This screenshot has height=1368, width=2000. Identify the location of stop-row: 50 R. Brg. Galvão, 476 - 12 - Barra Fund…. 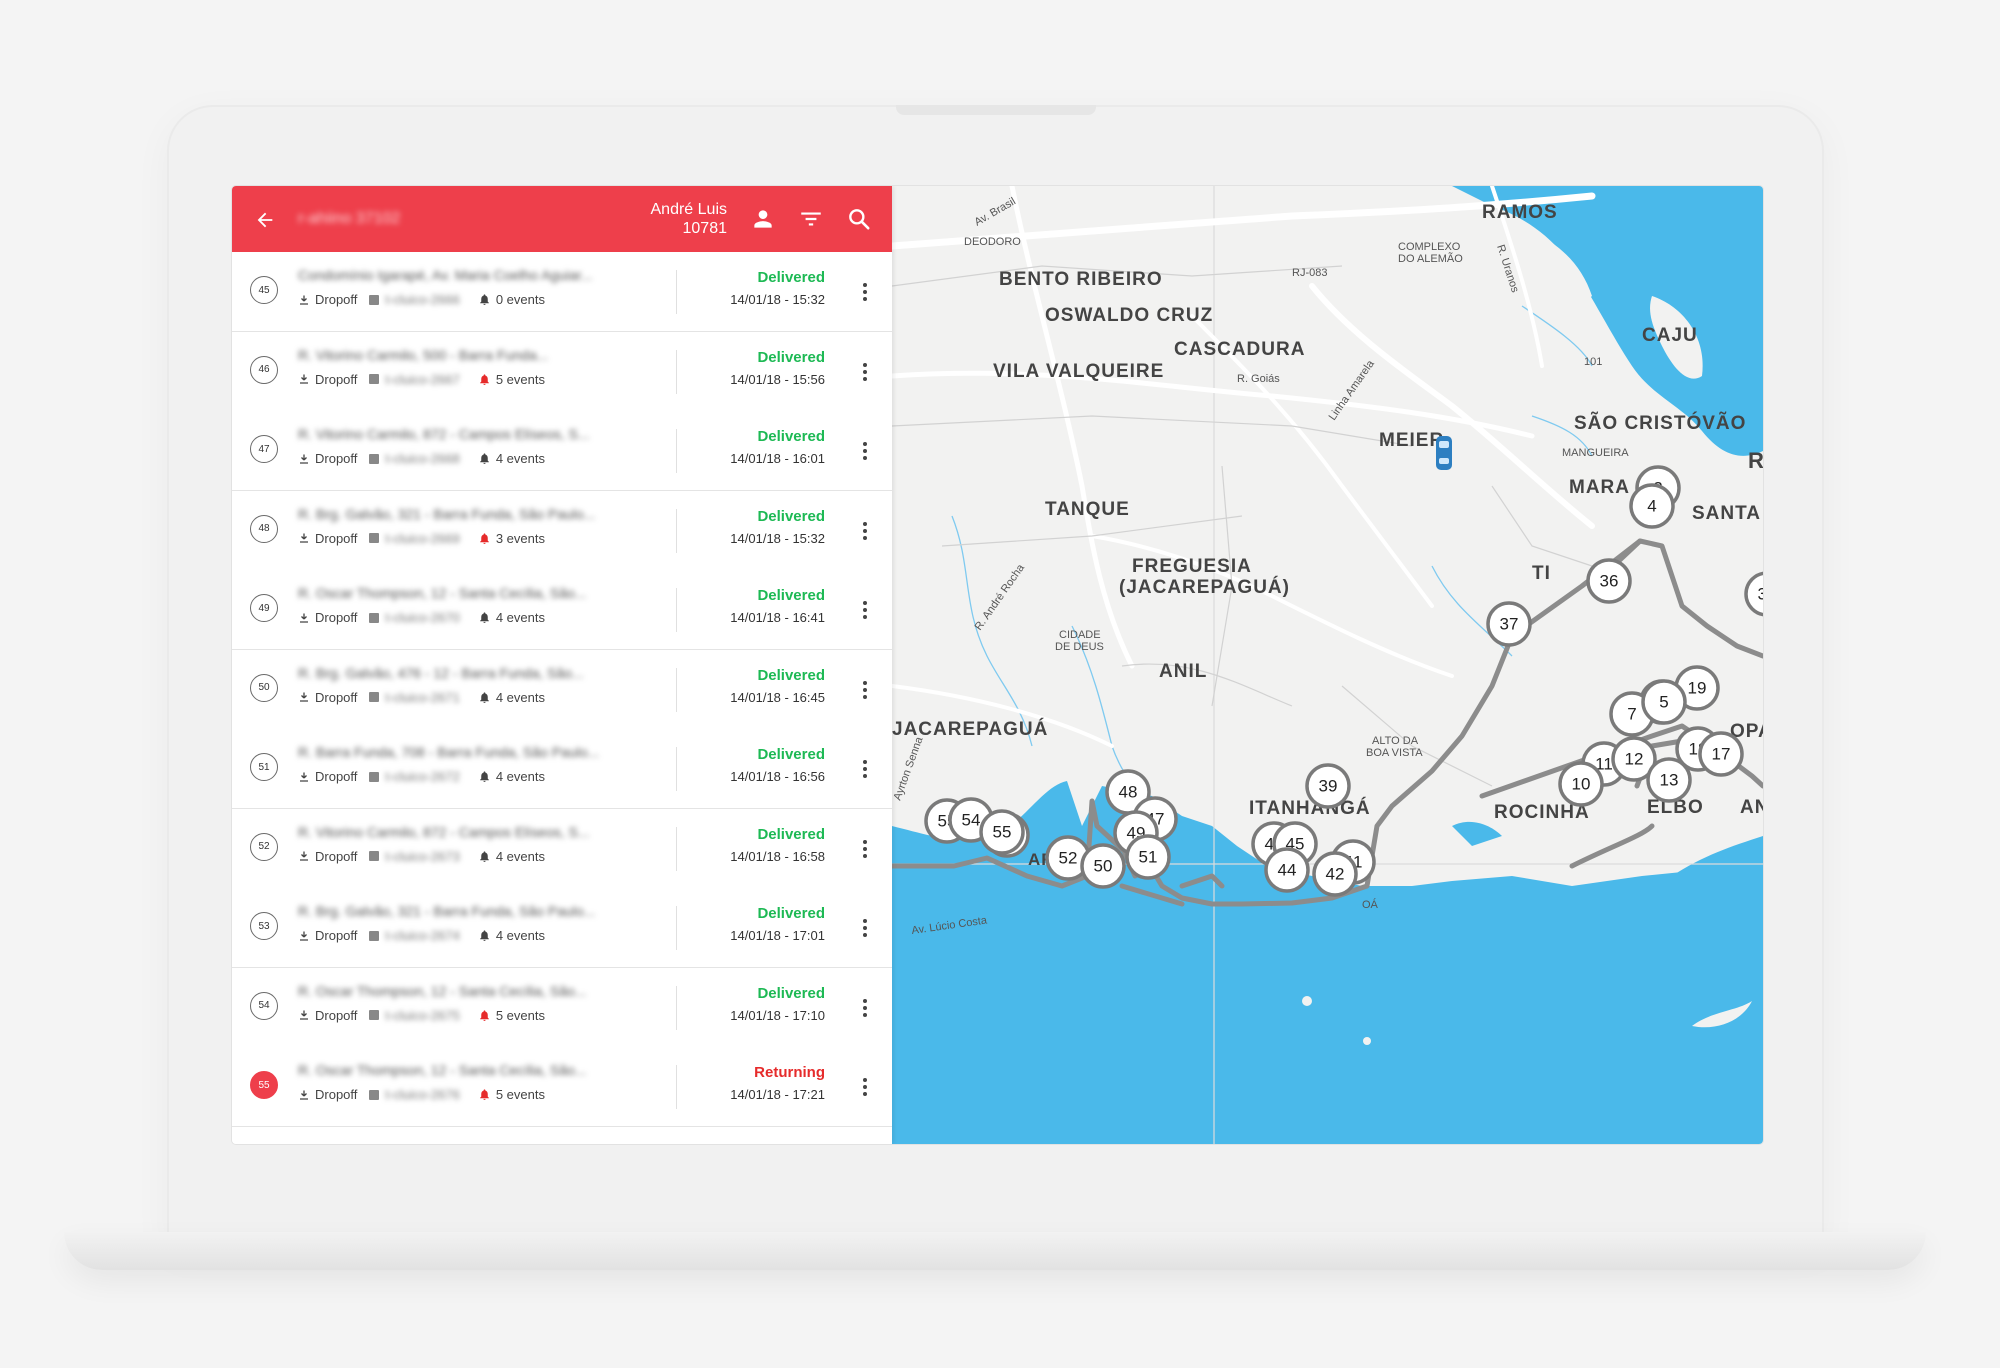
(562, 689).